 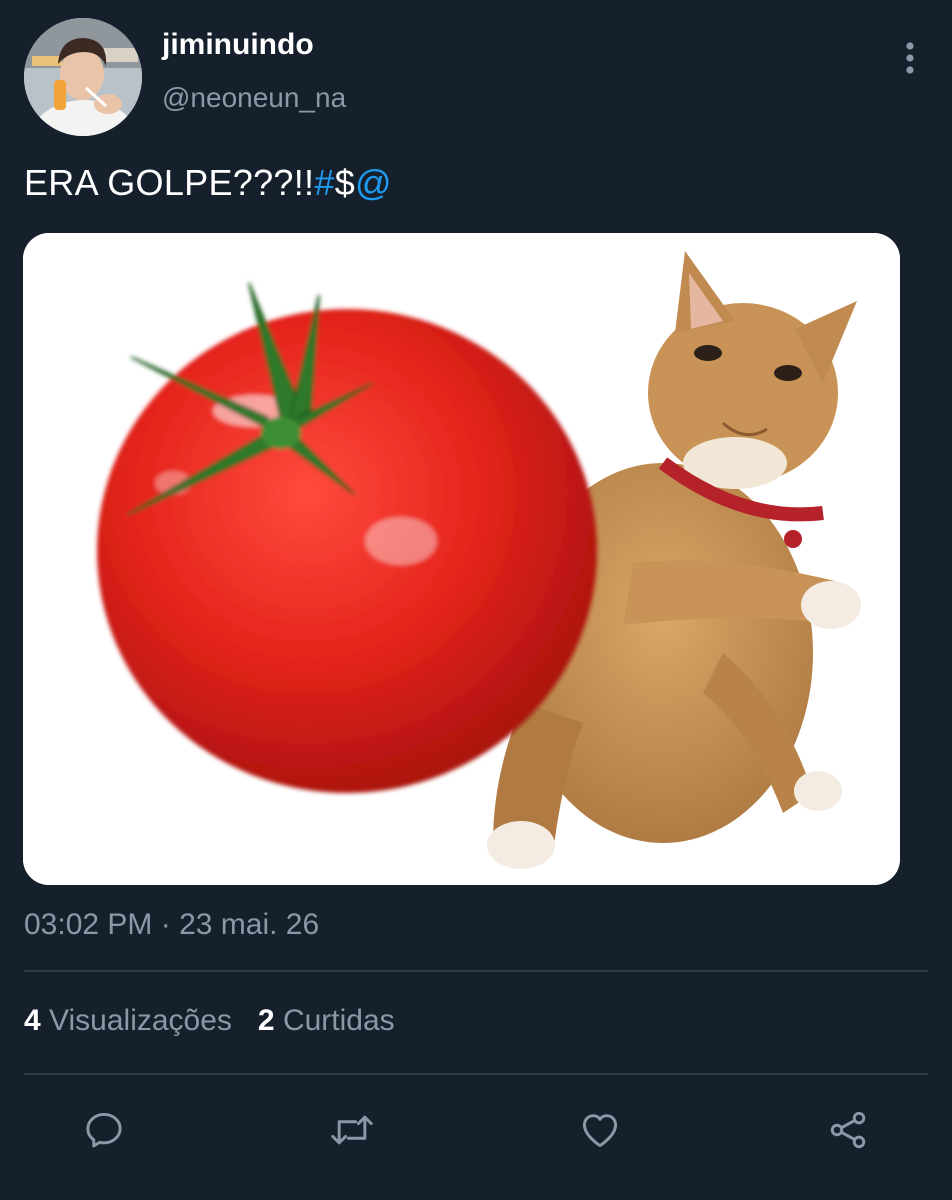 I want to click on tweet-text: ERA GOLPE???!!#$@, so click(x=208, y=183).